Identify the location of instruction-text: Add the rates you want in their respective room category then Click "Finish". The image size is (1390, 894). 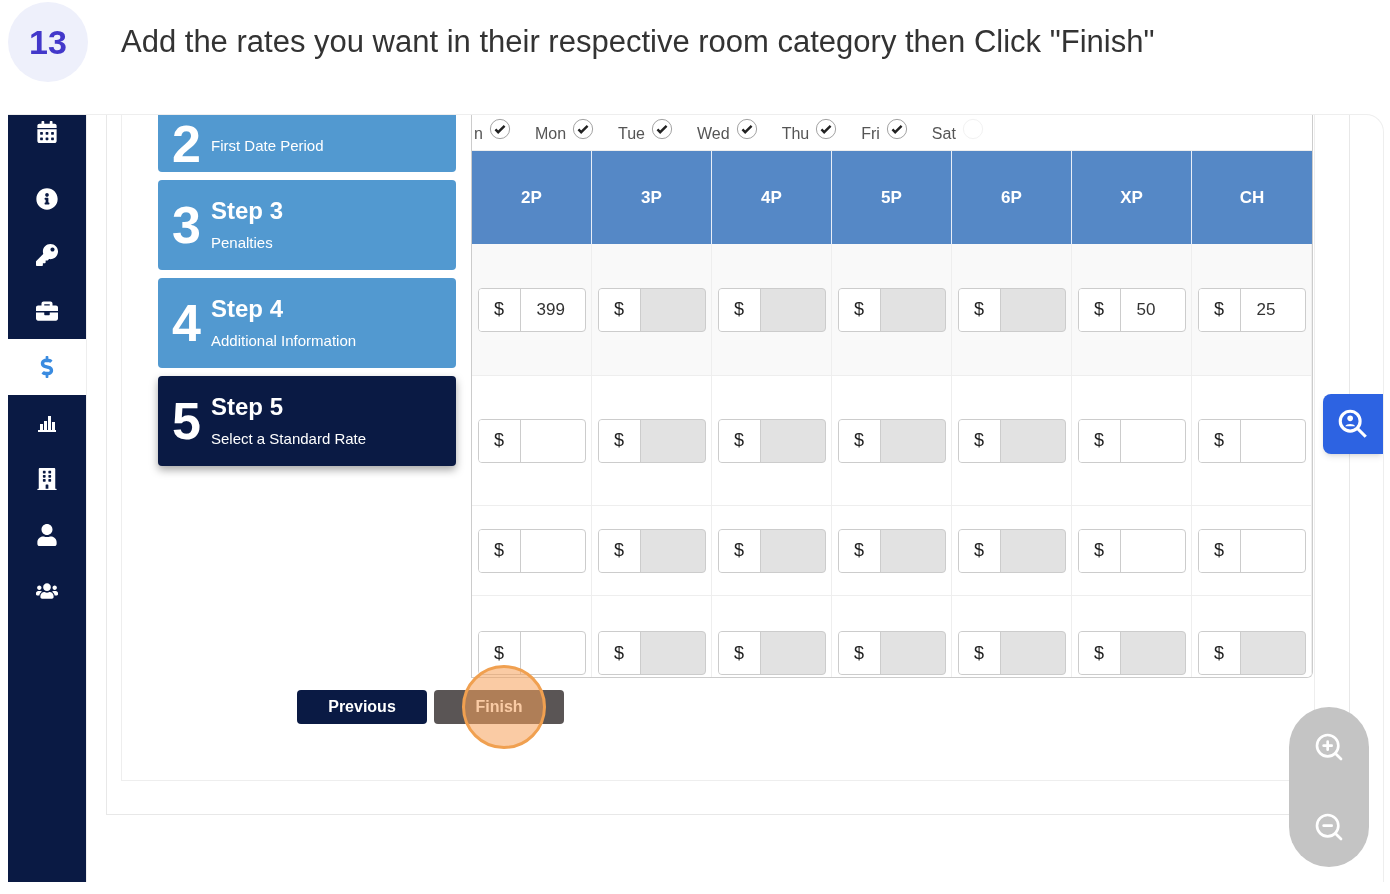
(638, 41).